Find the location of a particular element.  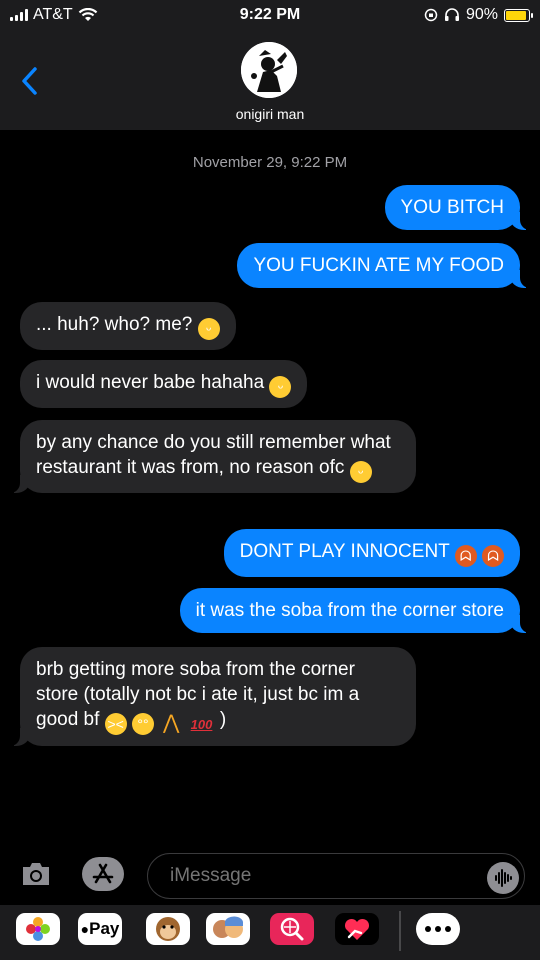

digital-touch-icon is located at coordinates (357, 929).